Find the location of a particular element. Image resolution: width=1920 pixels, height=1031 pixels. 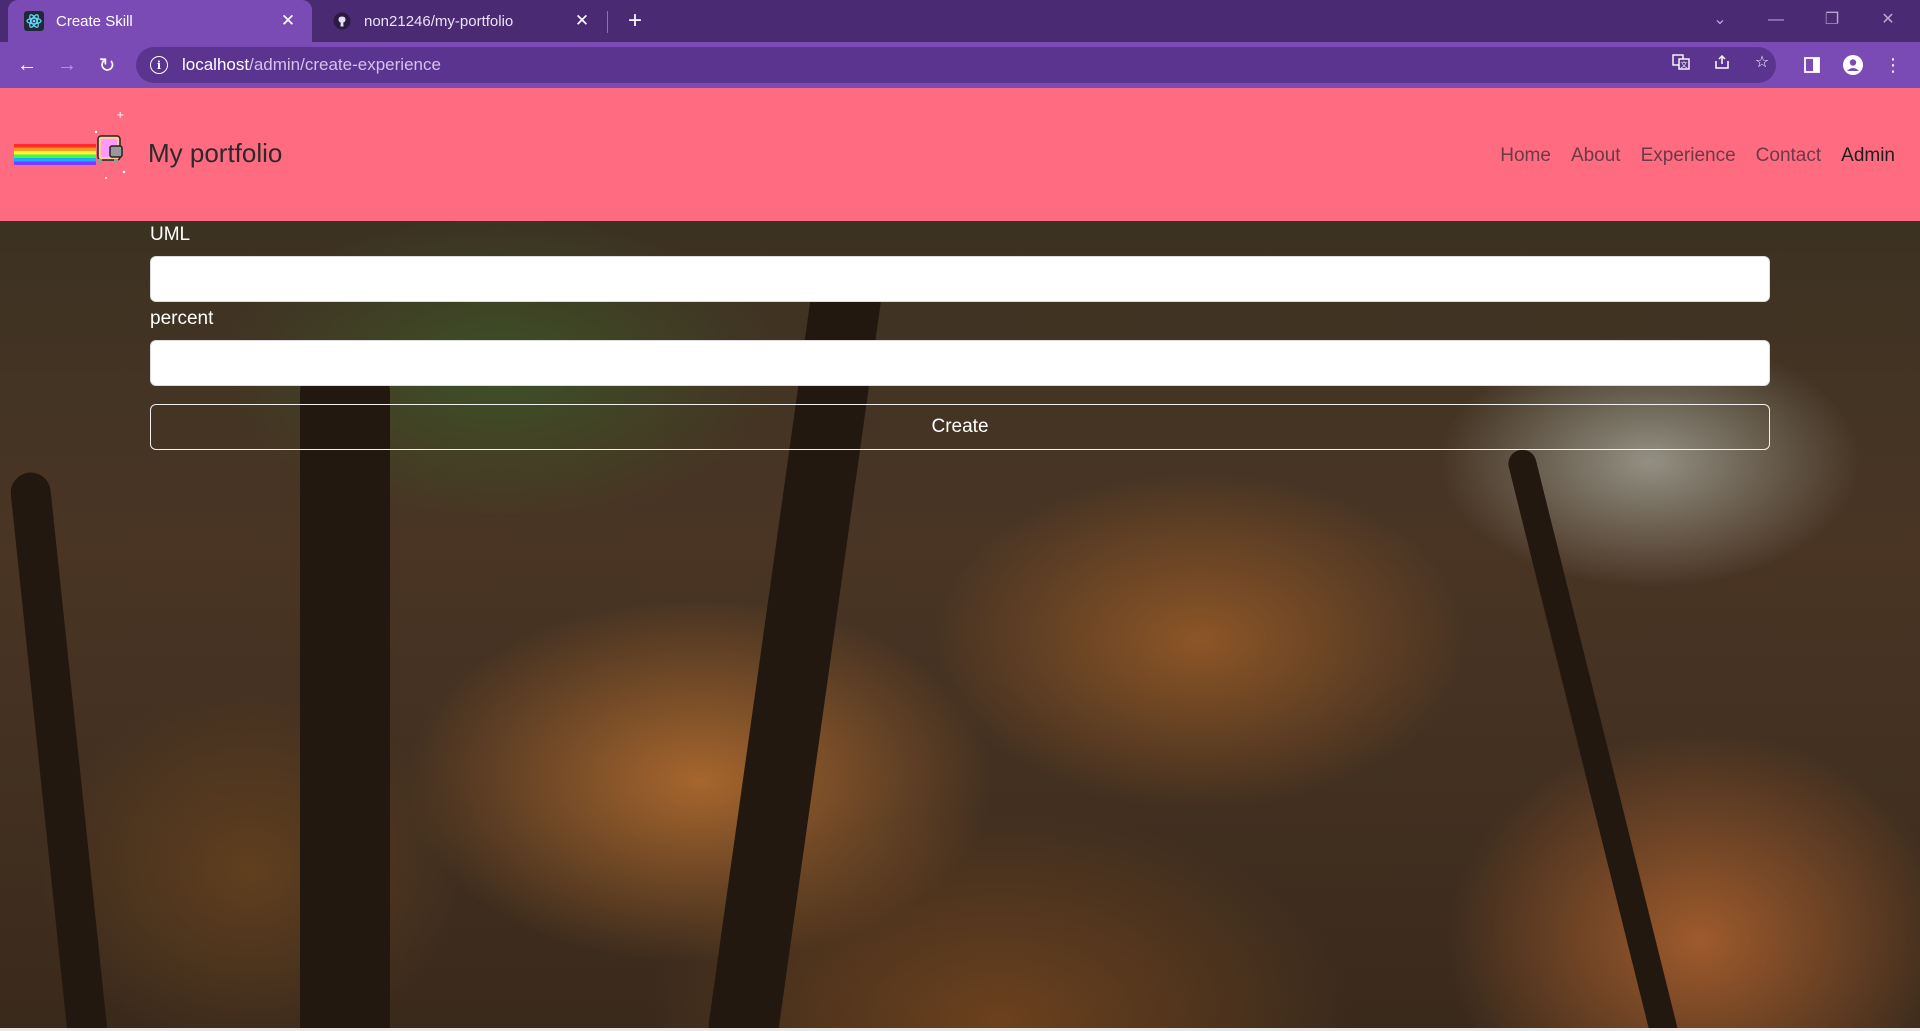

nav-home: Home is located at coordinates (1525, 156).